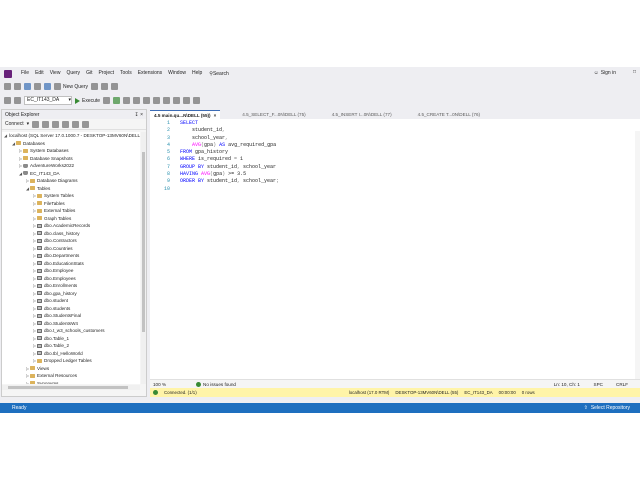  I want to click on code-line: GROUP BY student_id, school_year, so click(229, 167).